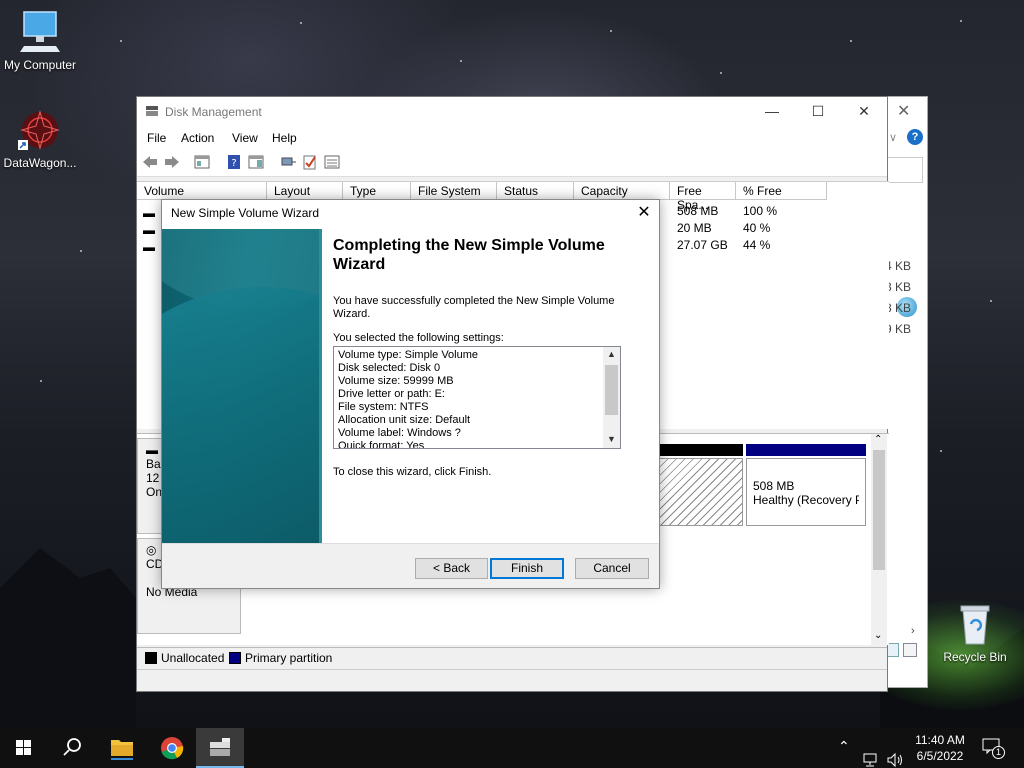  I want to click on setting-line: Quick format: Yes, so click(381, 444).